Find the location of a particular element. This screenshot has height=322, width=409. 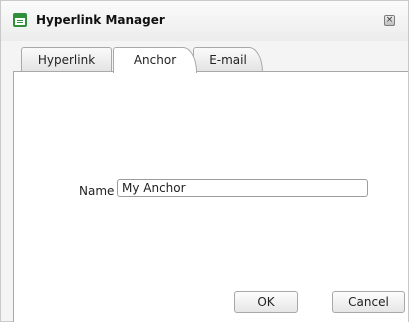

name-label: Name is located at coordinates (97, 191).